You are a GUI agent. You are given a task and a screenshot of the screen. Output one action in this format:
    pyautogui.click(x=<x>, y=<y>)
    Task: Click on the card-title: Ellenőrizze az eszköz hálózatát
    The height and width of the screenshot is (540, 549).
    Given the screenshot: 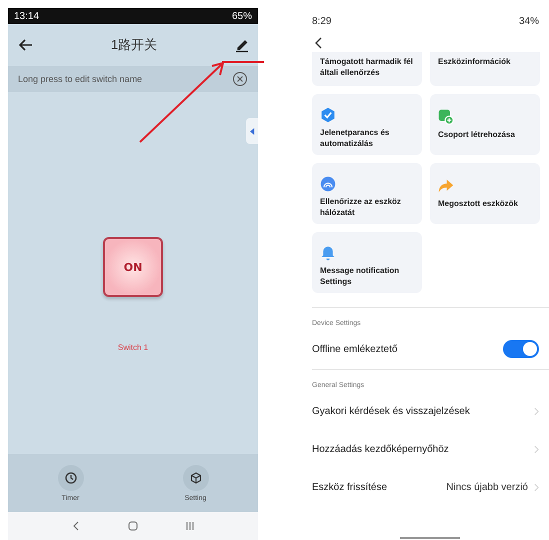 What is the action you would take?
    pyautogui.click(x=361, y=207)
    